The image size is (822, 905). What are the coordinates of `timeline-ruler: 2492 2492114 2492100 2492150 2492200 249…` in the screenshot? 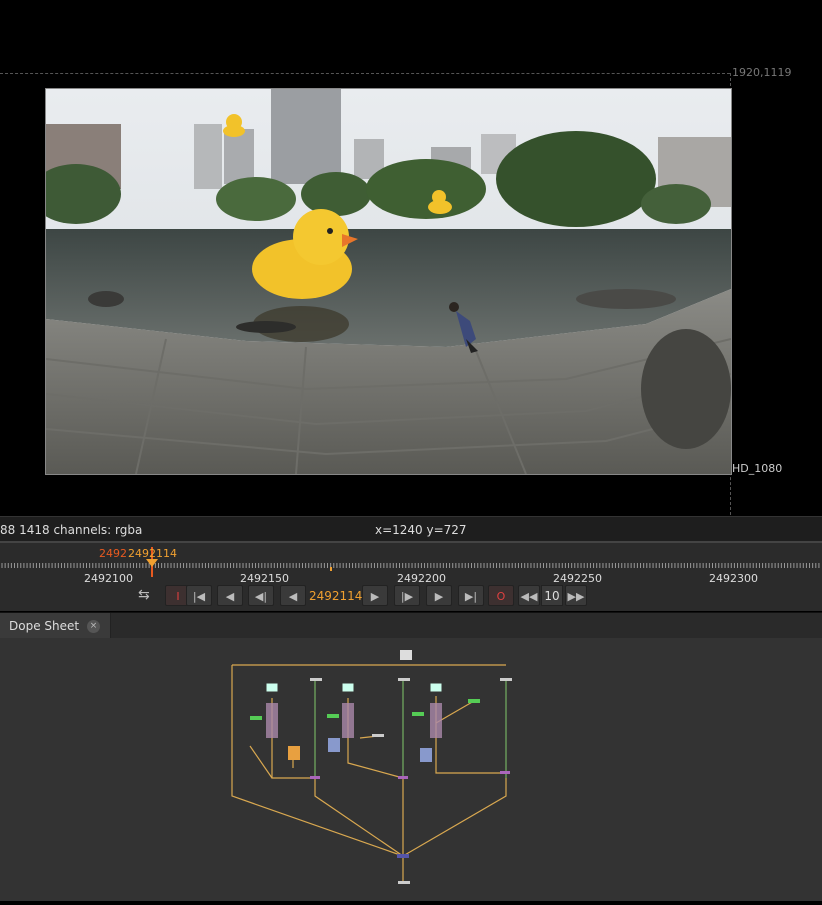 It's located at (411, 563).